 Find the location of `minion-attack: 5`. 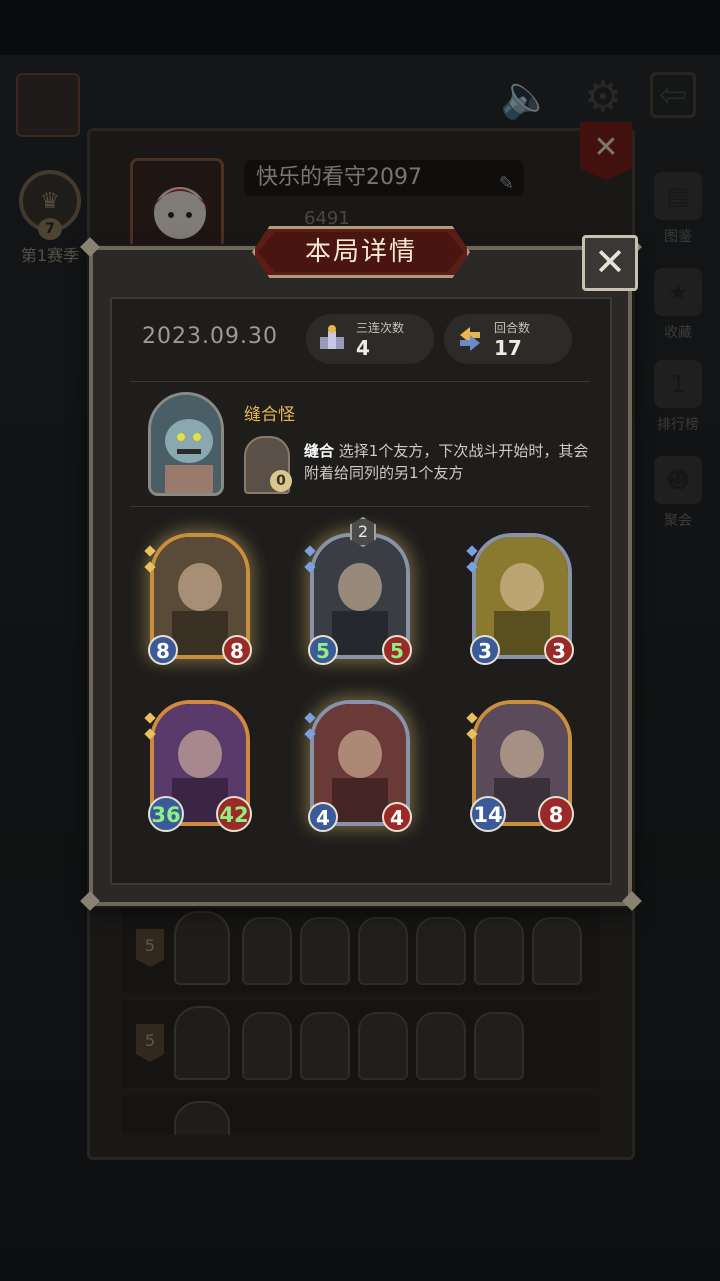

minion-attack: 5 is located at coordinates (323, 650).